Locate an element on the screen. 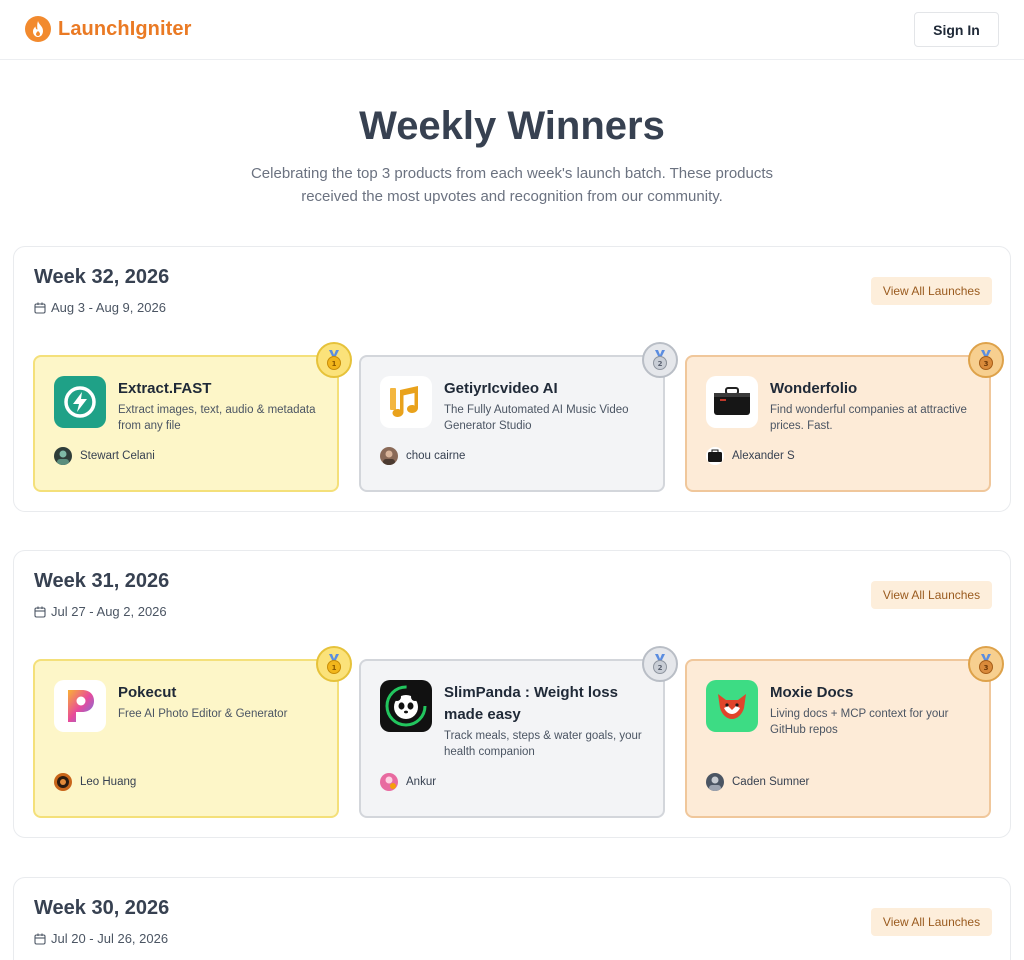 The image size is (1024, 960). week-title: Week 31, 2026 is located at coordinates (102, 581).